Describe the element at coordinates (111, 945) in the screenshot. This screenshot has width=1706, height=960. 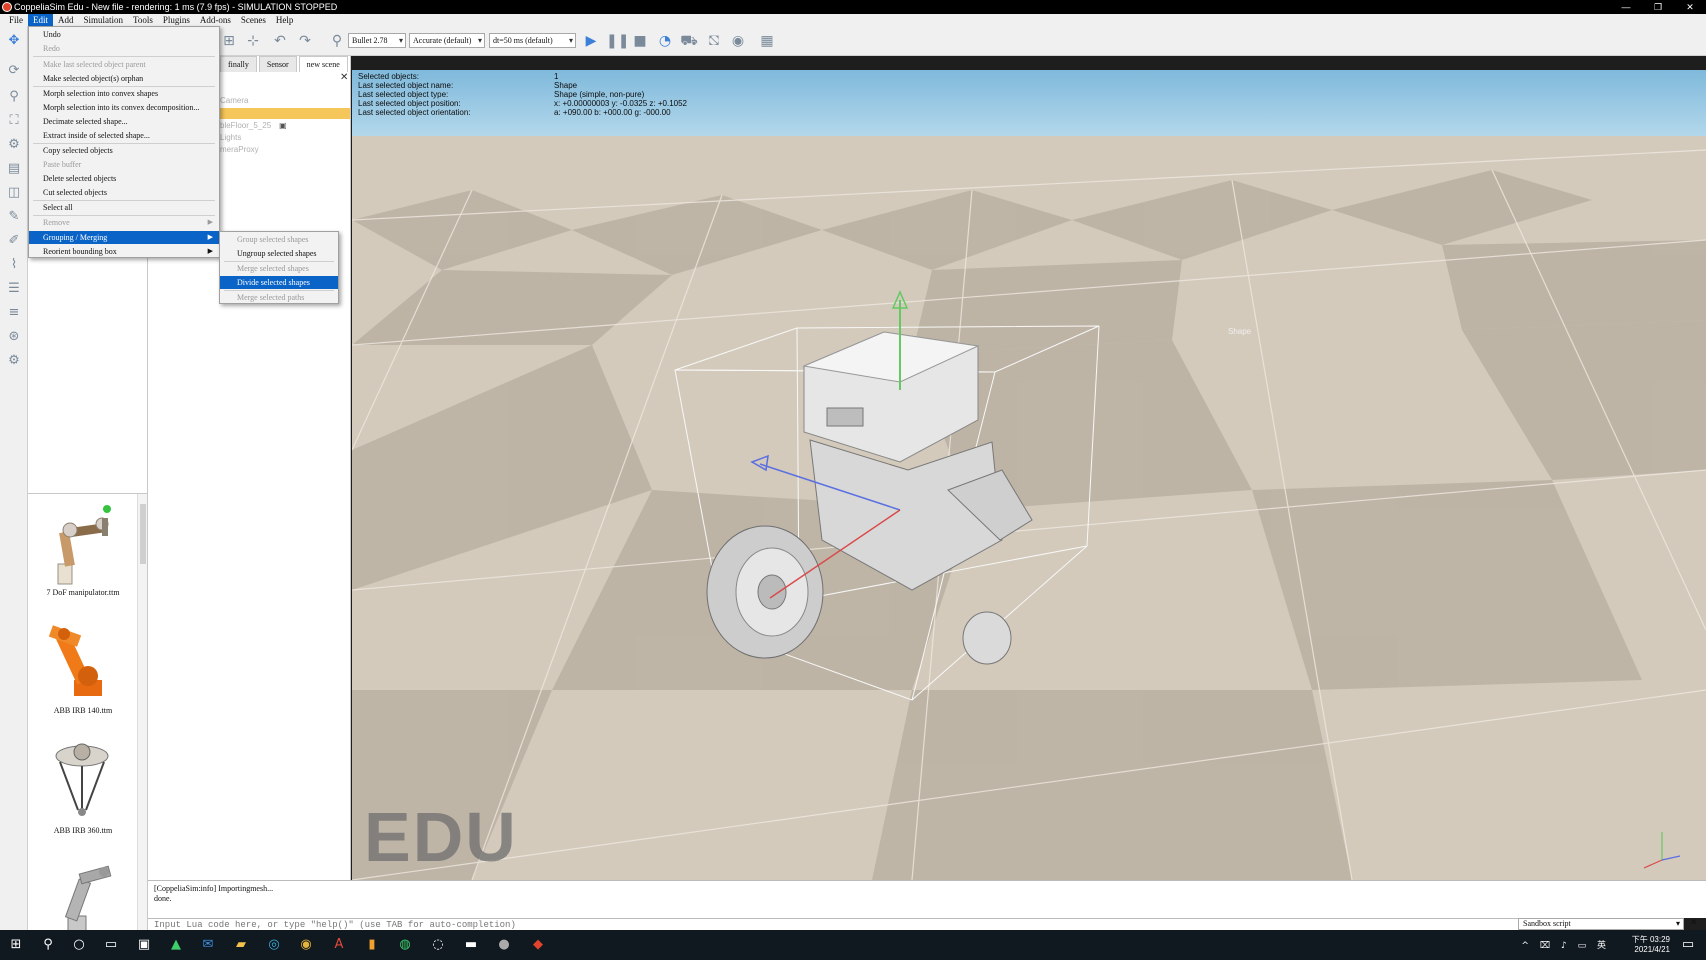
I see `task-view-icon: ▭` at that location.